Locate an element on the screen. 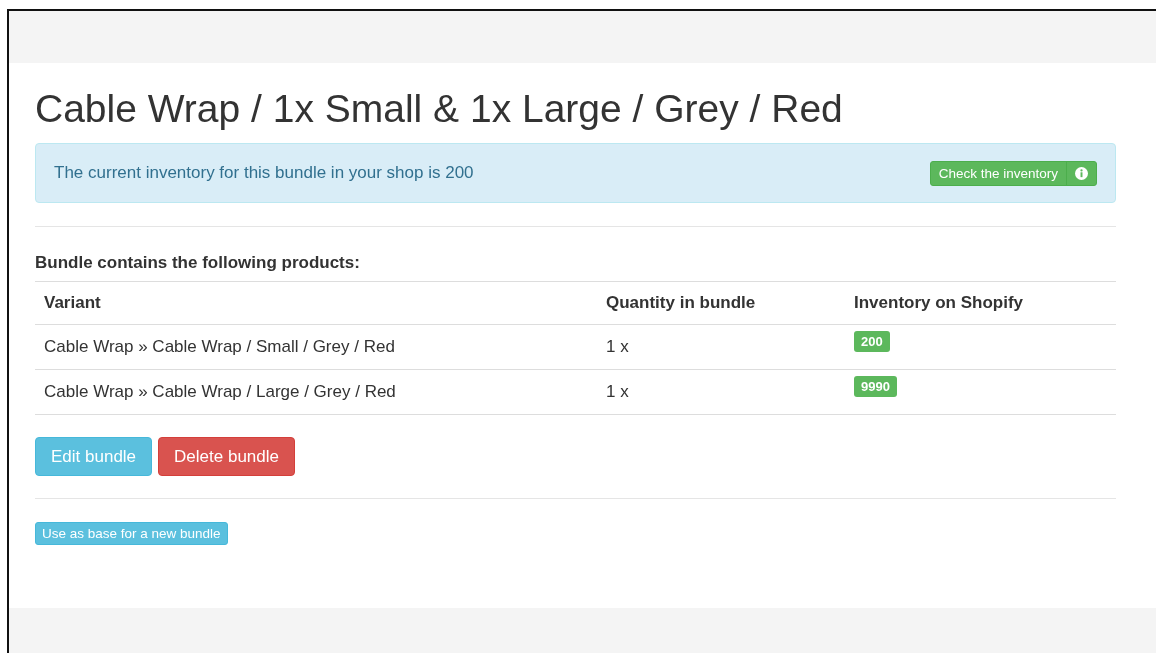  table-cell: Cable Wrap » Cable Wrap / Small / Grey / Red is located at coordinates (316, 347).